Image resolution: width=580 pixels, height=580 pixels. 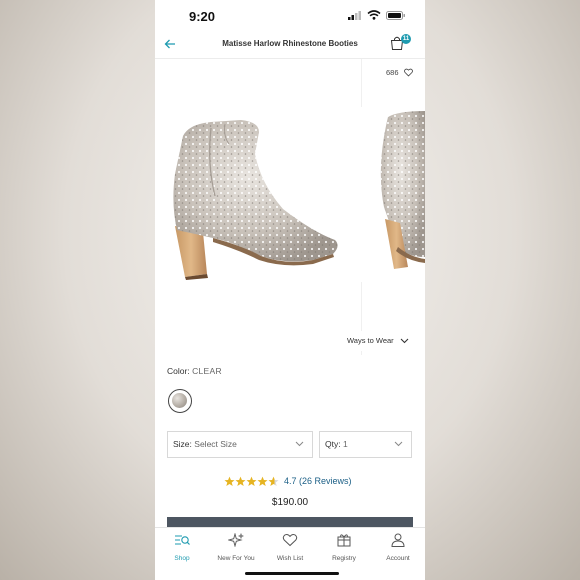 I want to click on page-title: Matisse Harlow Rhinestone Booties, so click(x=290, y=43).